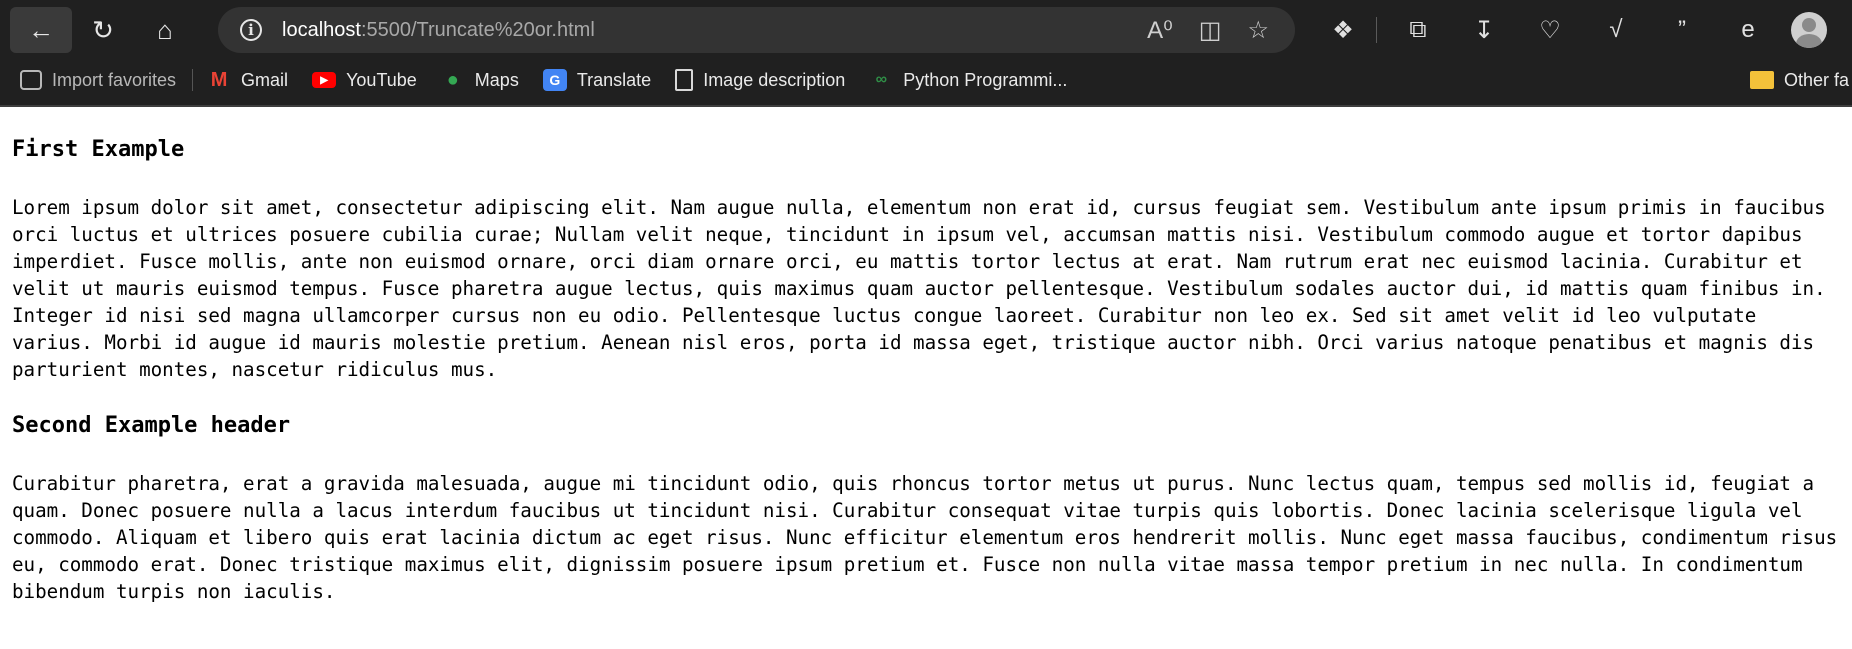  What do you see at coordinates (1418, 30) in the screenshot?
I see `collections-icon: ⧉` at bounding box center [1418, 30].